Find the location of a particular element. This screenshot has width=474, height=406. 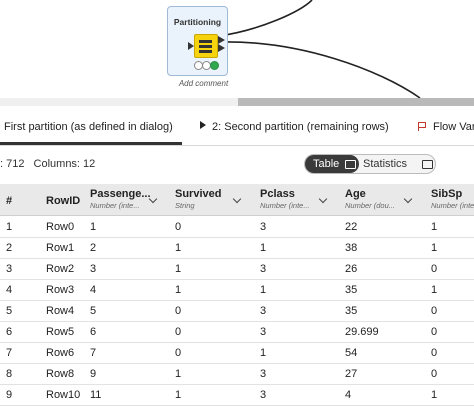

connection-line-top is located at coordinates (265, 18).